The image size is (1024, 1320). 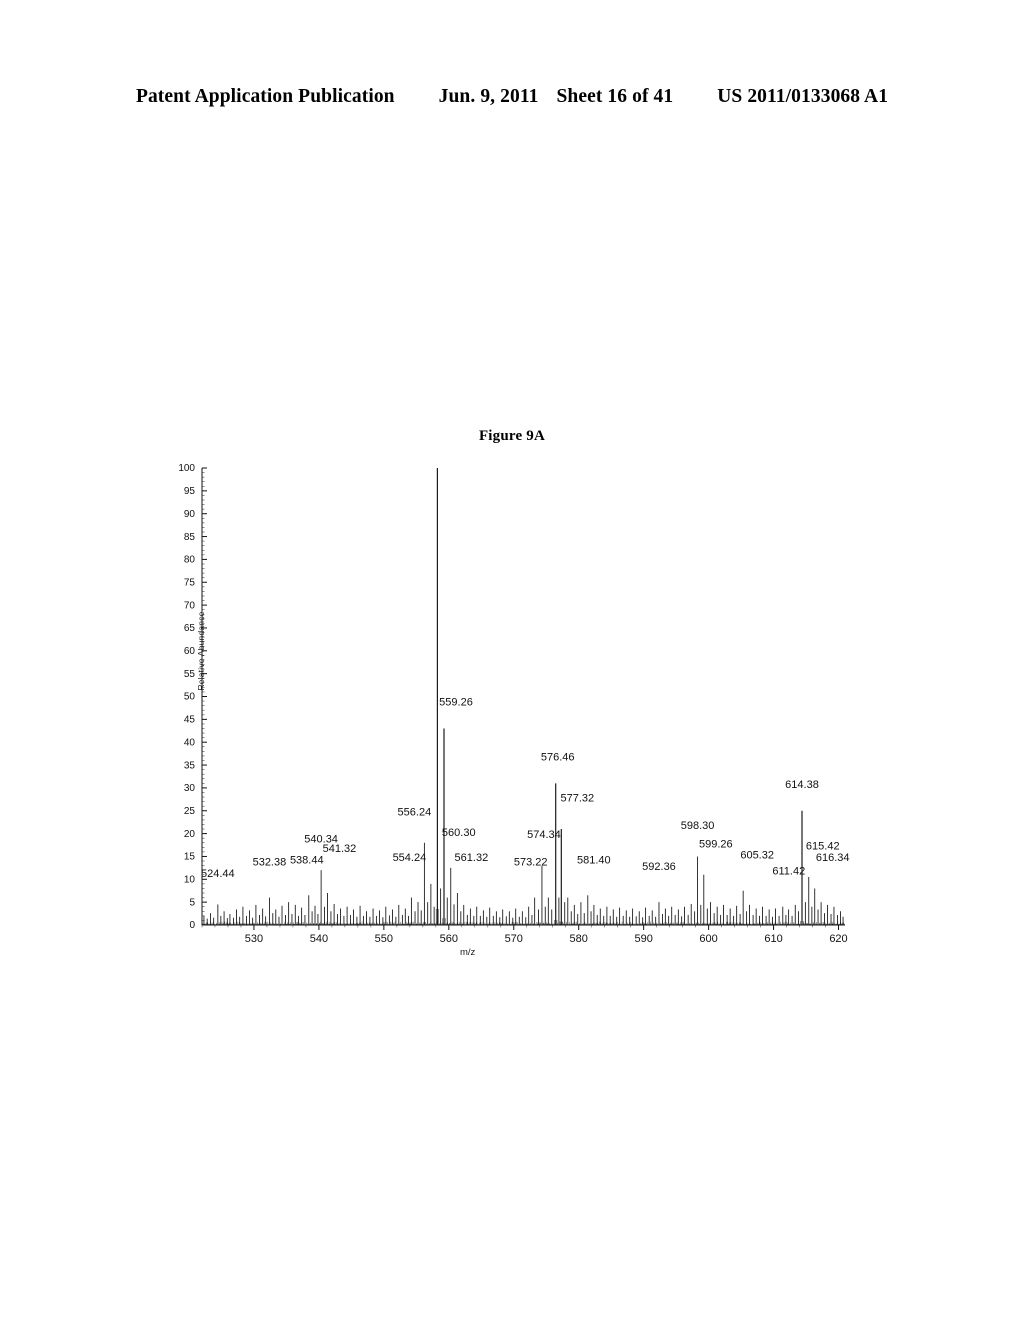 What do you see at coordinates (190, 880) in the screenshot?
I see `svg-text: 10` at bounding box center [190, 880].